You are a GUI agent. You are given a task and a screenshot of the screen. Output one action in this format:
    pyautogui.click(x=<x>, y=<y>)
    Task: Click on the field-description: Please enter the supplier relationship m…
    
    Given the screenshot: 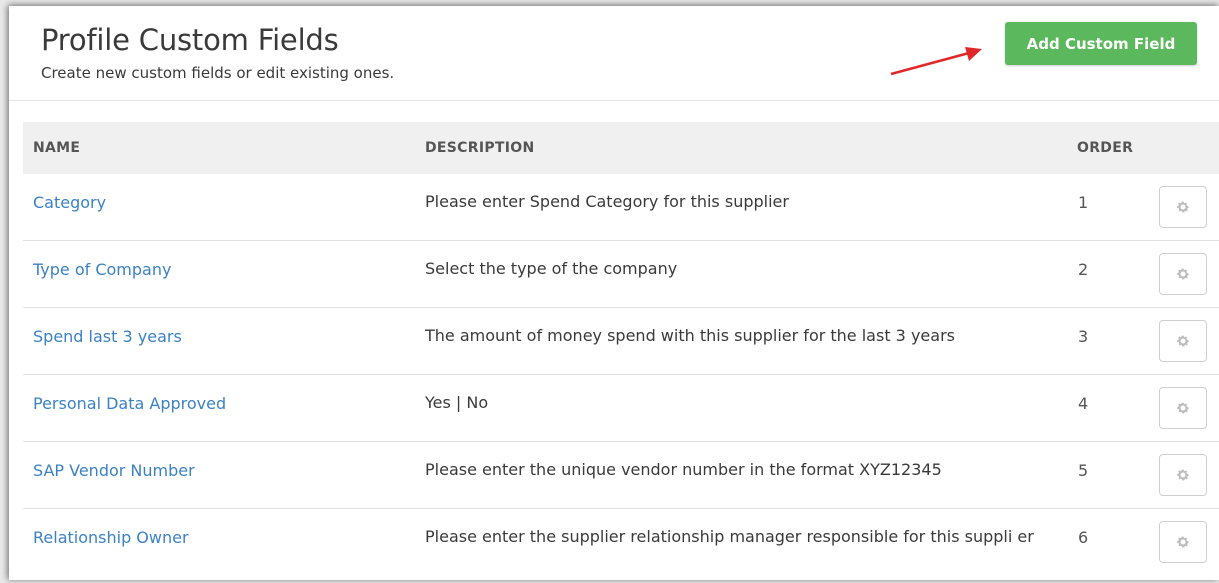 What is the action you would take?
    pyautogui.click(x=729, y=536)
    